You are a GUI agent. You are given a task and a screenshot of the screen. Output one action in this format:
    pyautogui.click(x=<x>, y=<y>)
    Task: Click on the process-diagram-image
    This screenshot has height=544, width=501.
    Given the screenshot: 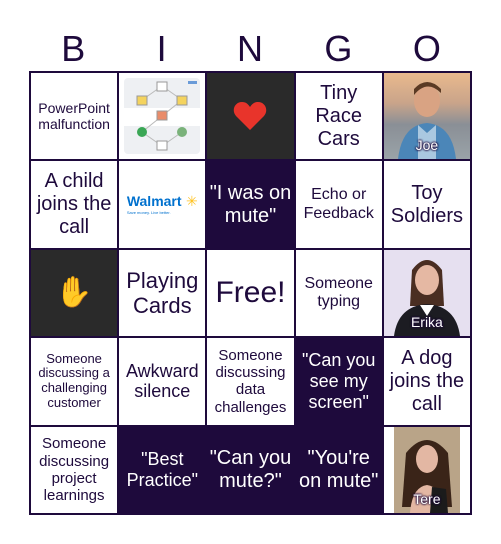 What is the action you would take?
    pyautogui.click(x=162, y=116)
    